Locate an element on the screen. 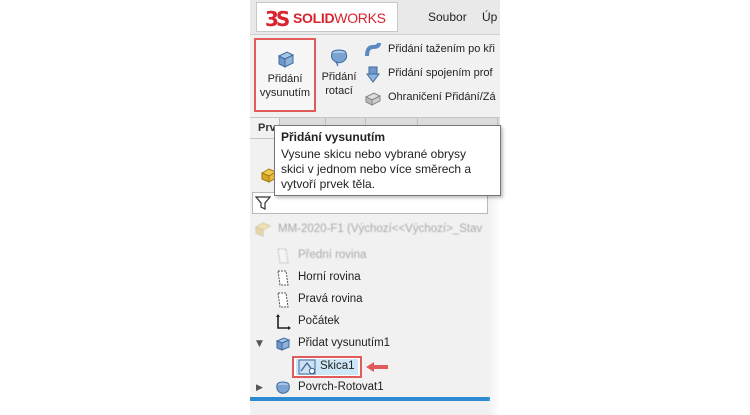 The width and height of the screenshot is (750, 415). tree-item-label: Horní rovina is located at coordinates (329, 277).